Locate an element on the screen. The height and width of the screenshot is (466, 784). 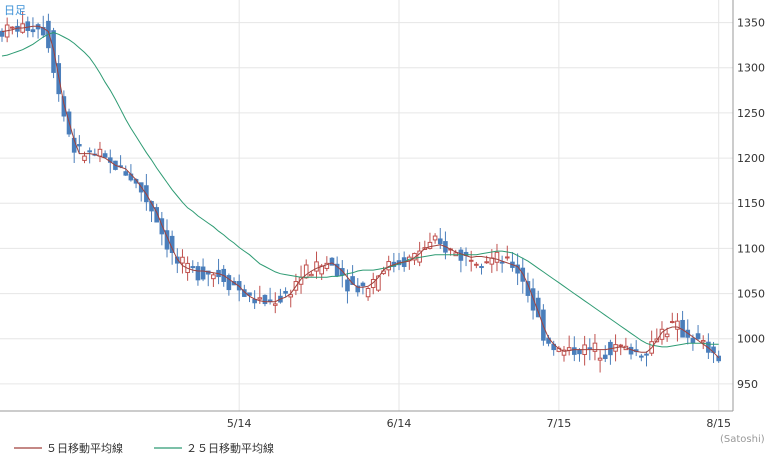
x-tick-label: 5/14 is located at coordinates (239, 423).